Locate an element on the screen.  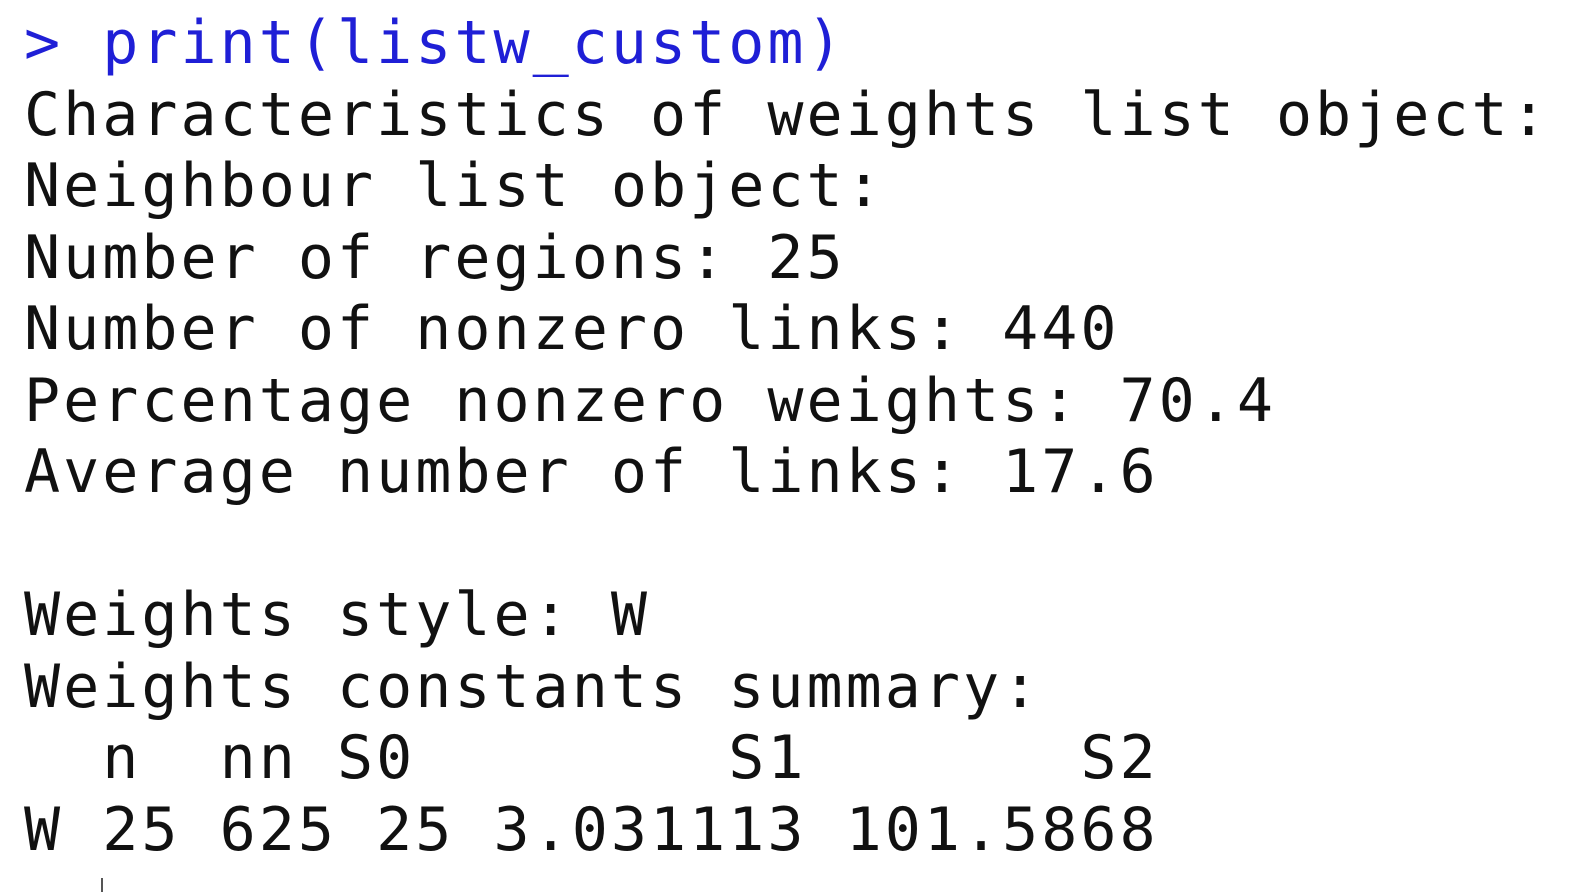
console-input-line: > print(listw_custom) is located at coordinates (789, 44).